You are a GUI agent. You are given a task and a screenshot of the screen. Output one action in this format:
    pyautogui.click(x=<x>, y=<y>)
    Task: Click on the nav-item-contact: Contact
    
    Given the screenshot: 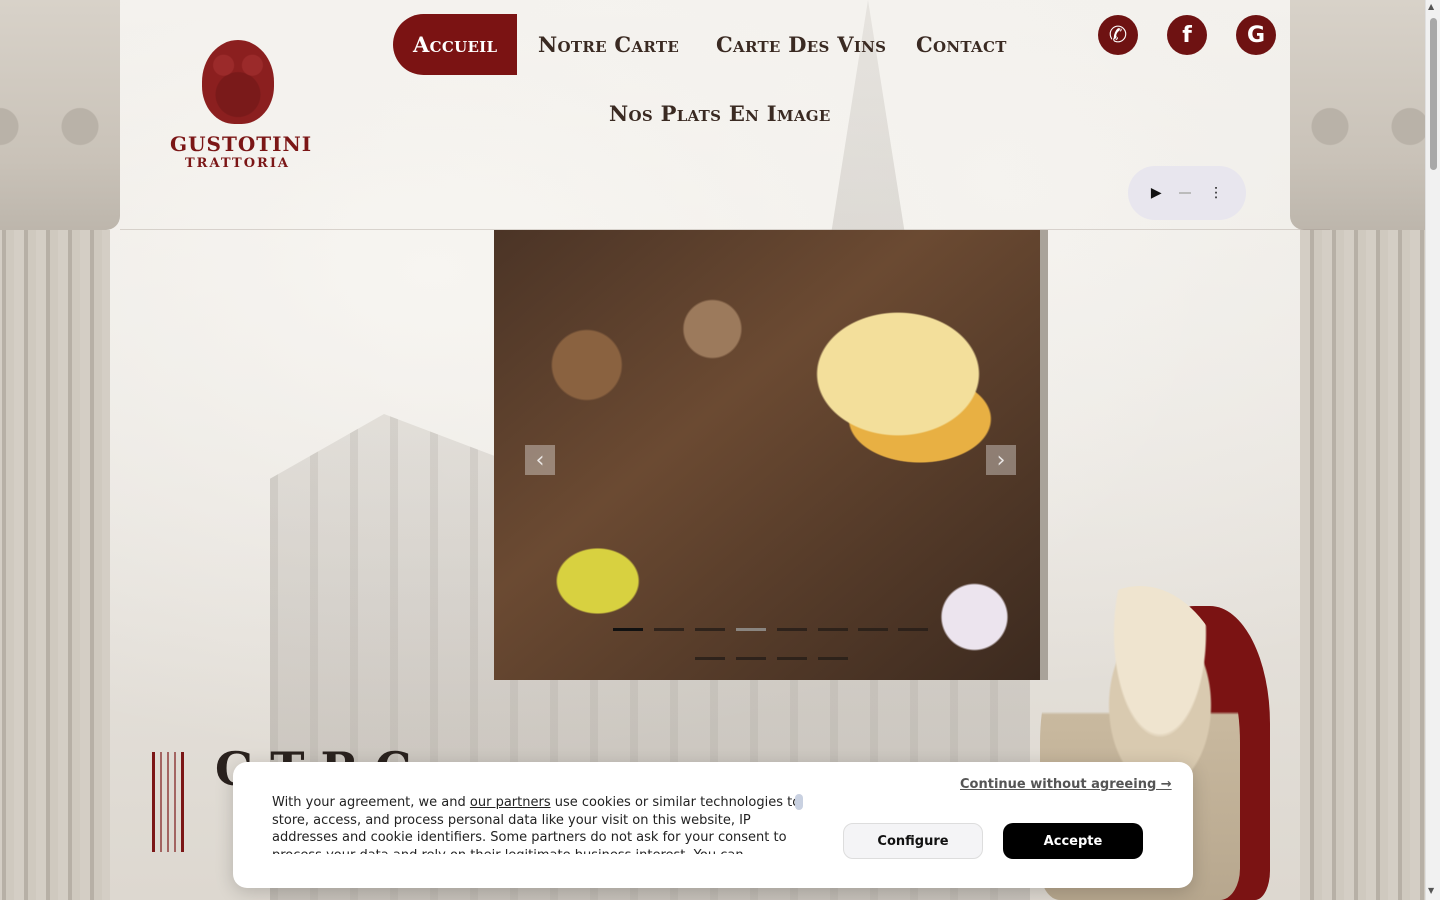 What is the action you would take?
    pyautogui.click(x=961, y=44)
    